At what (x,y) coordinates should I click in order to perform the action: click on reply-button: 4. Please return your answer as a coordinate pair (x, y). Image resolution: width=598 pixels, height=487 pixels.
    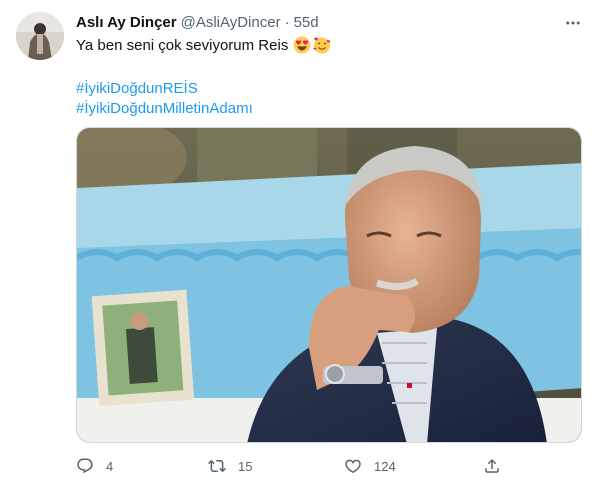
    Looking at the image, I should click on (142, 466).